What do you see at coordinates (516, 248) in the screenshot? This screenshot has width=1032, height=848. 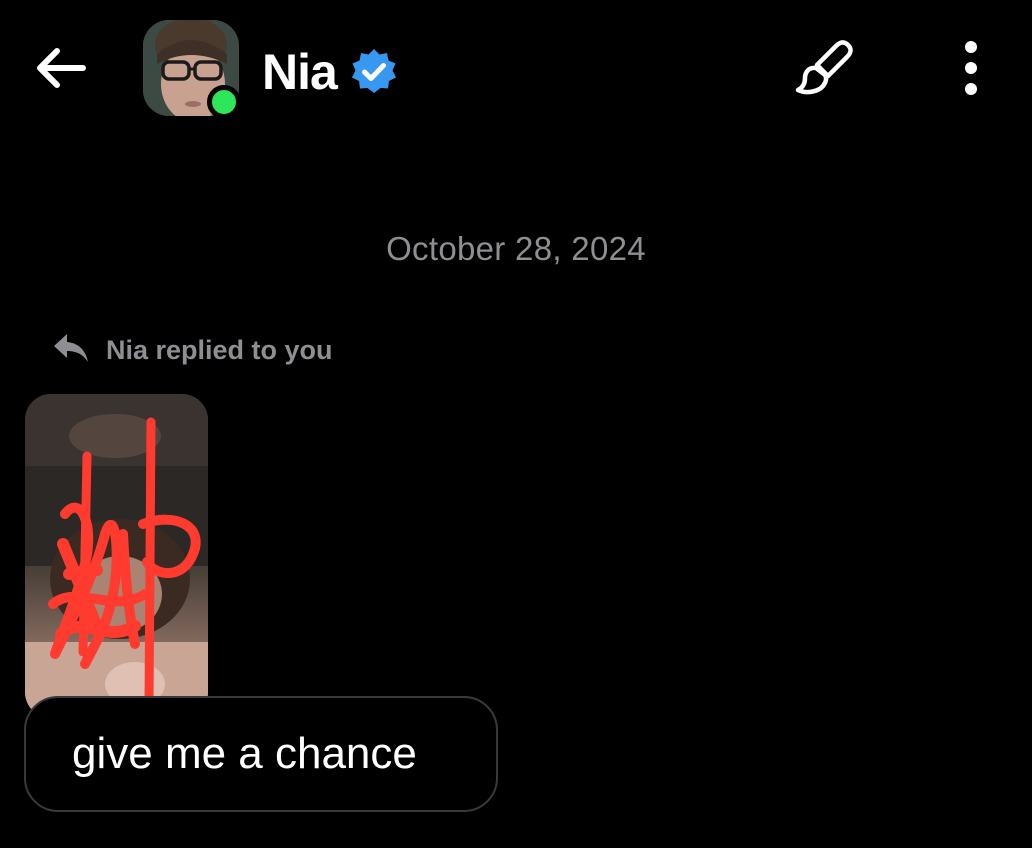 I see `date-separator: October 28, 2024` at bounding box center [516, 248].